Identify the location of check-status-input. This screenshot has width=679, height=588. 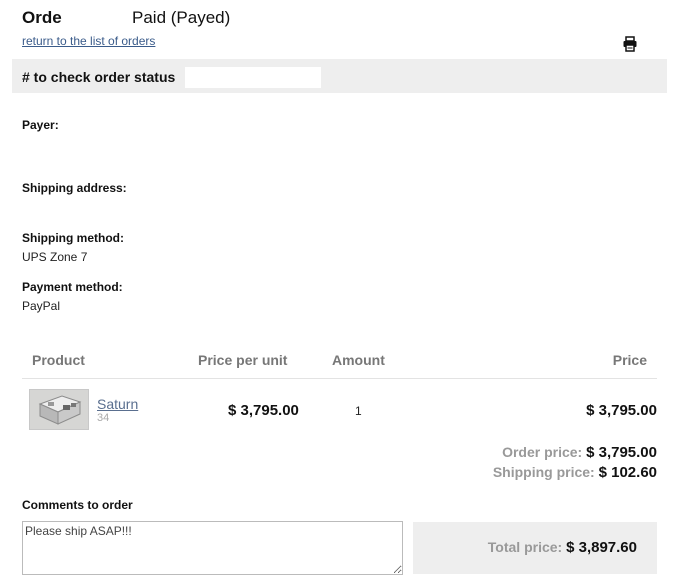
(253, 77).